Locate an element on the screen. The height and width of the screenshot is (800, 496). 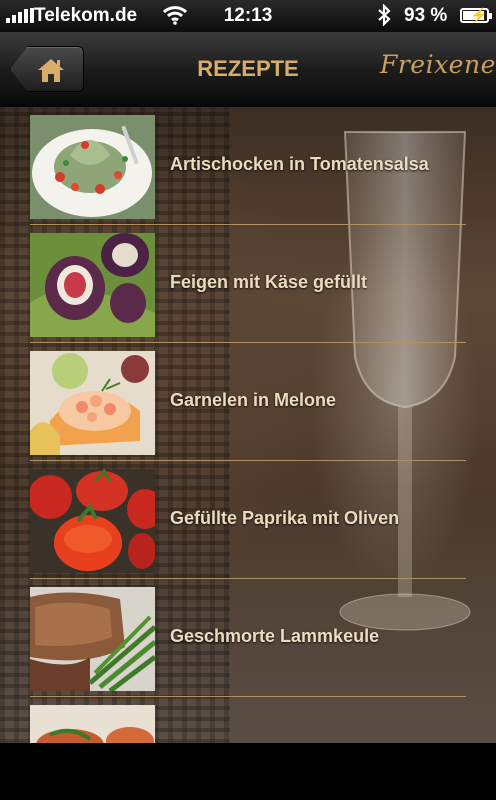
recipe-row: Feigen mit Käse gefüllt is located at coordinates (248, 284).